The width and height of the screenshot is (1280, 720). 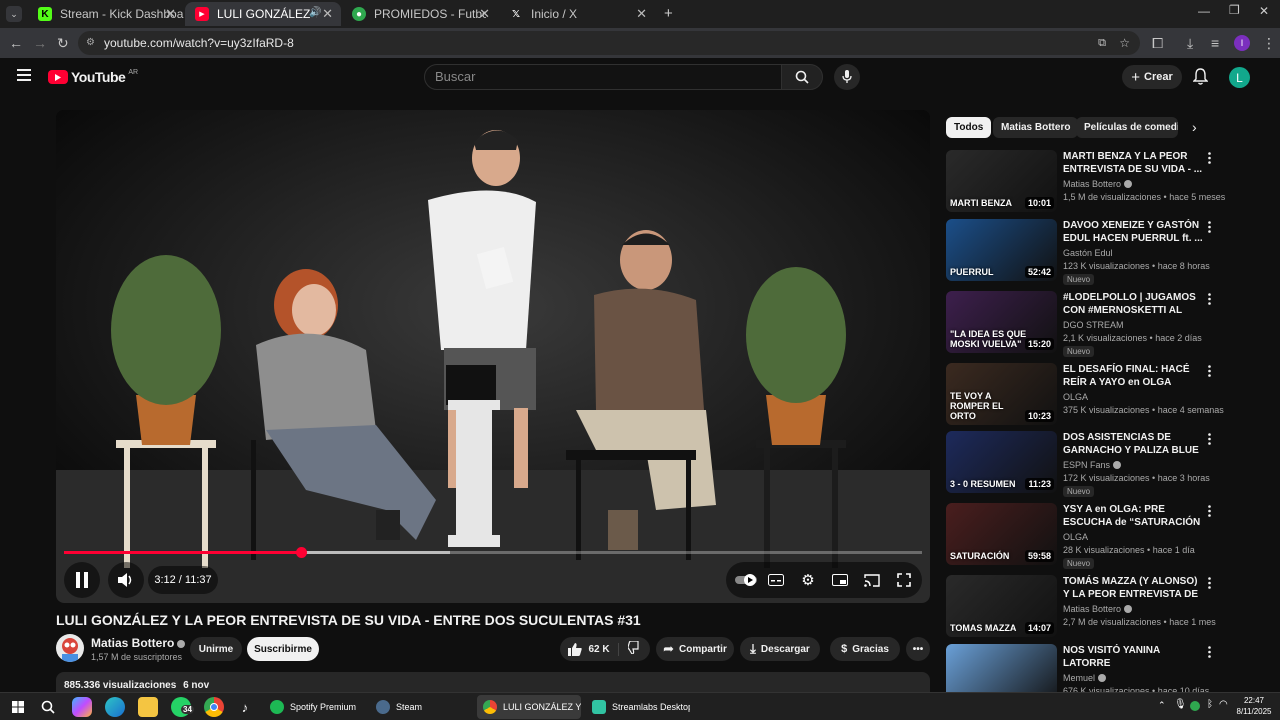 I want to click on related-video-channel: Gastón Edul, so click(x=1088, y=253).